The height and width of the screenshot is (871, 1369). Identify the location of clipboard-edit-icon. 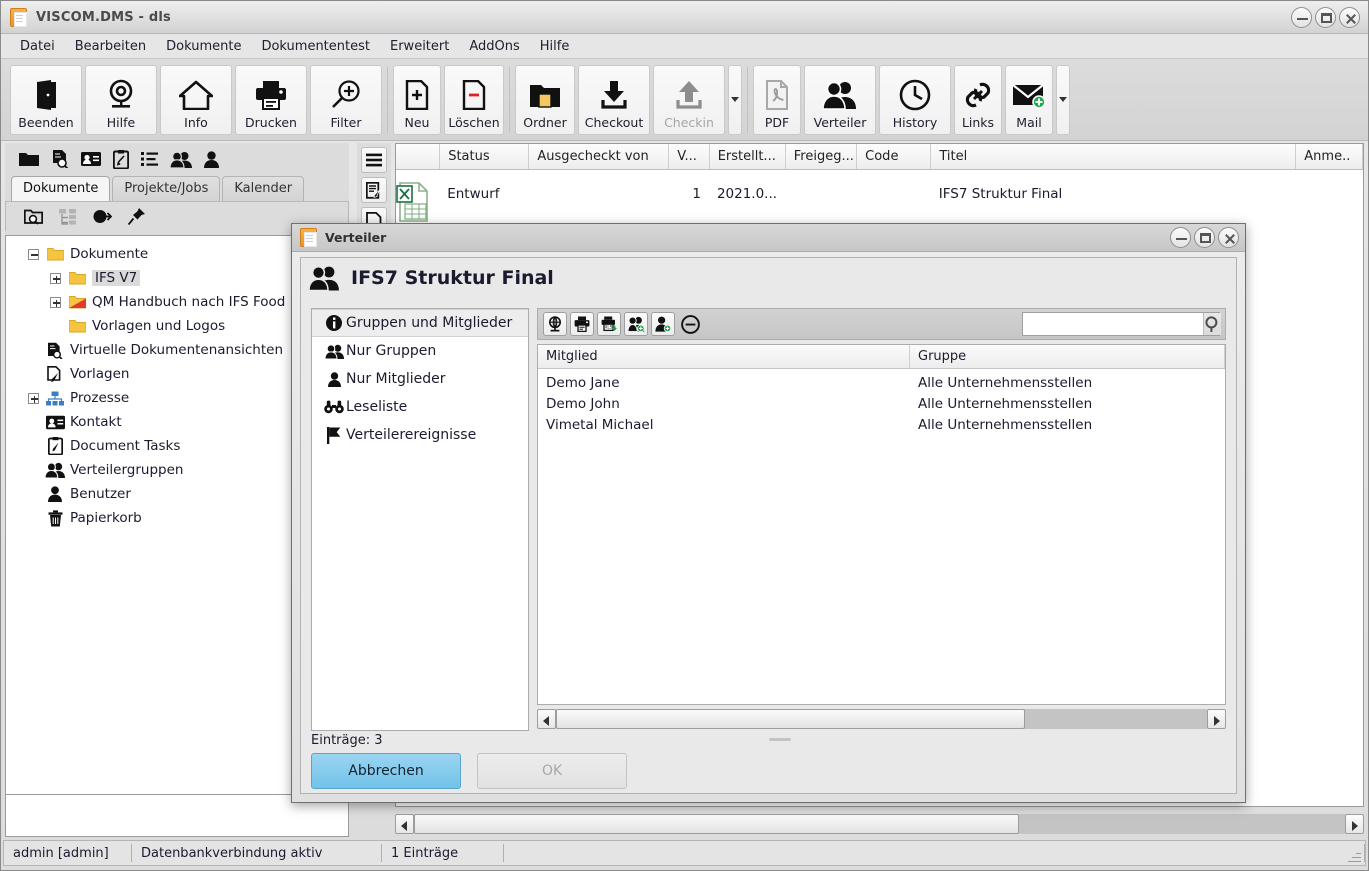
(121, 159).